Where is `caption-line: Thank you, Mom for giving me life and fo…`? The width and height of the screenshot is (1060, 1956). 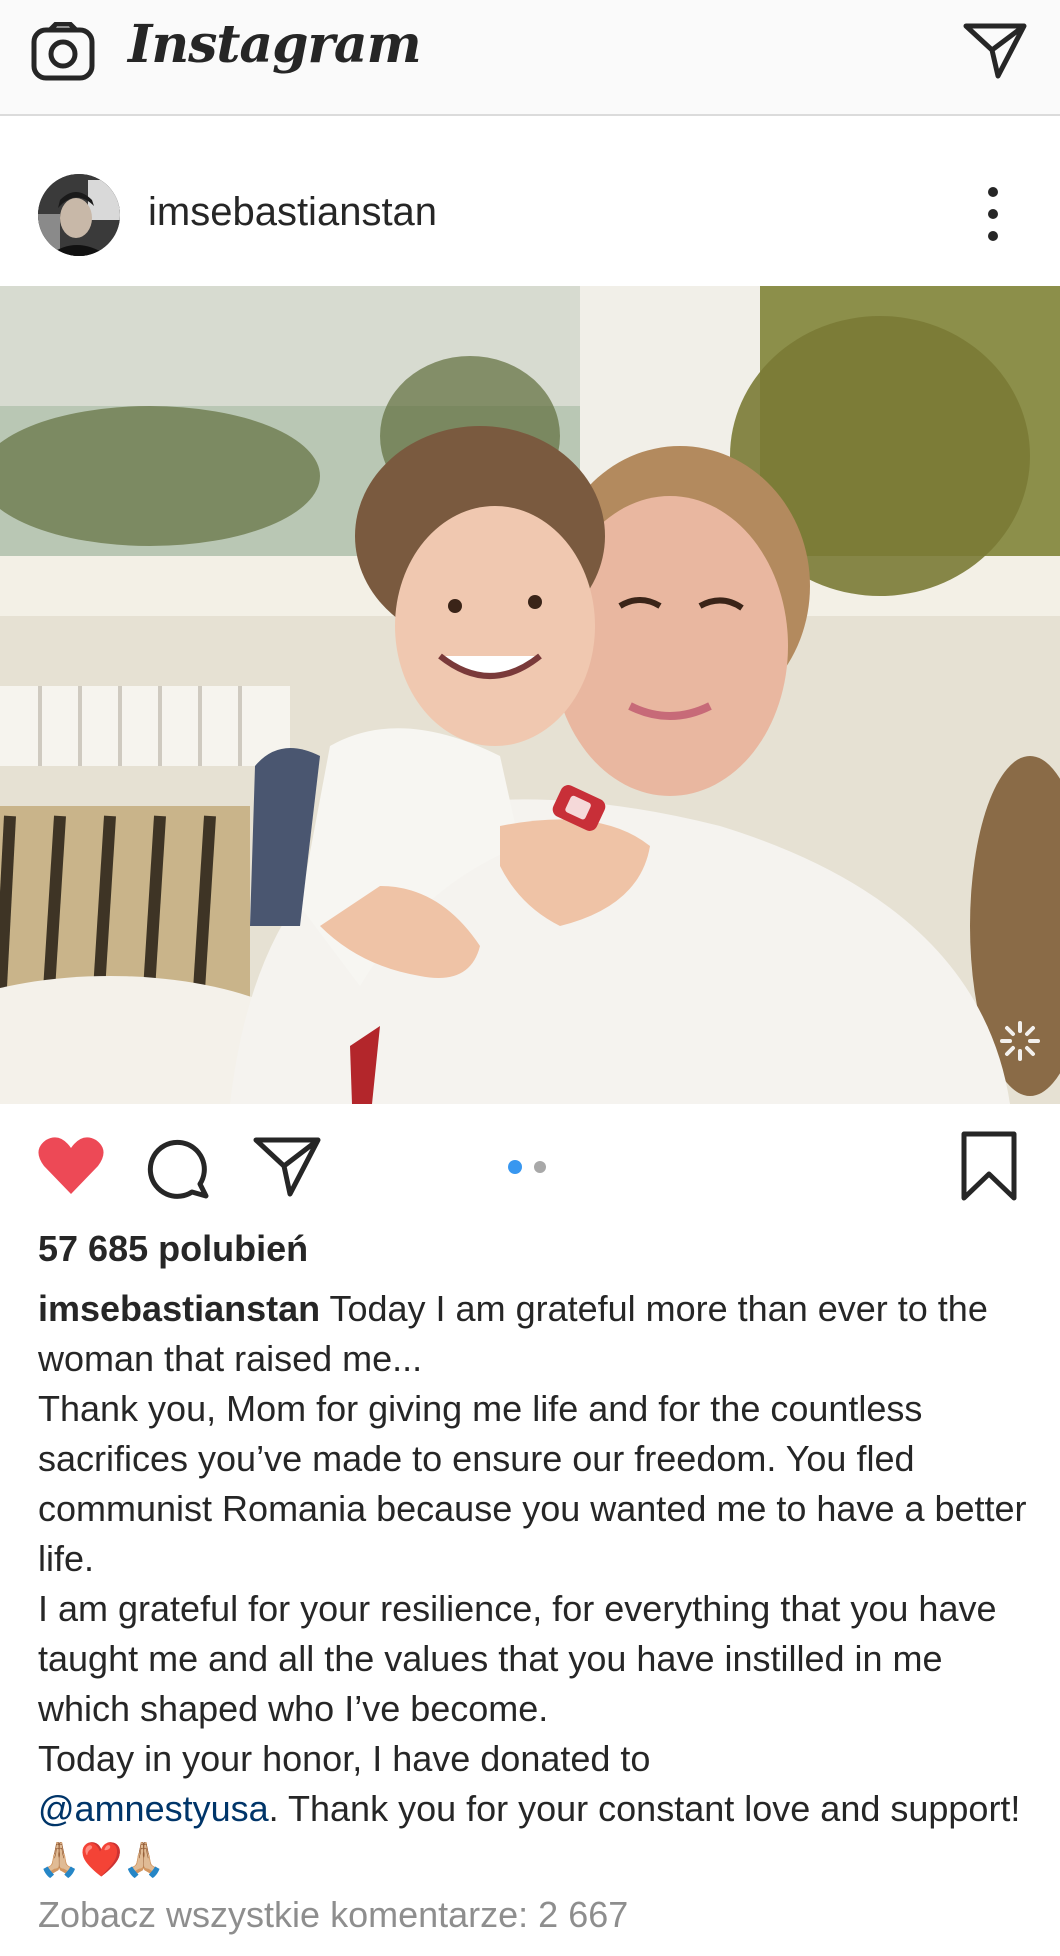 caption-line: Thank you, Mom for giving me life and fo… is located at coordinates (532, 1483).